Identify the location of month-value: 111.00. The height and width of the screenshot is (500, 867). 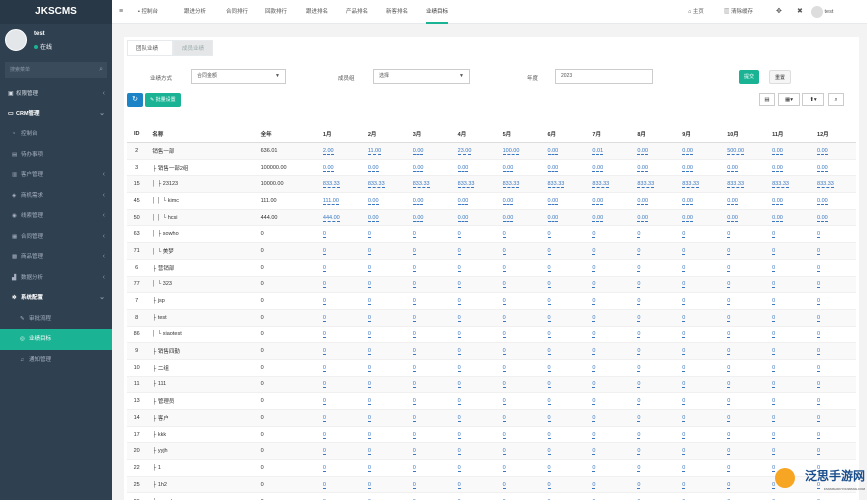
(330, 201).